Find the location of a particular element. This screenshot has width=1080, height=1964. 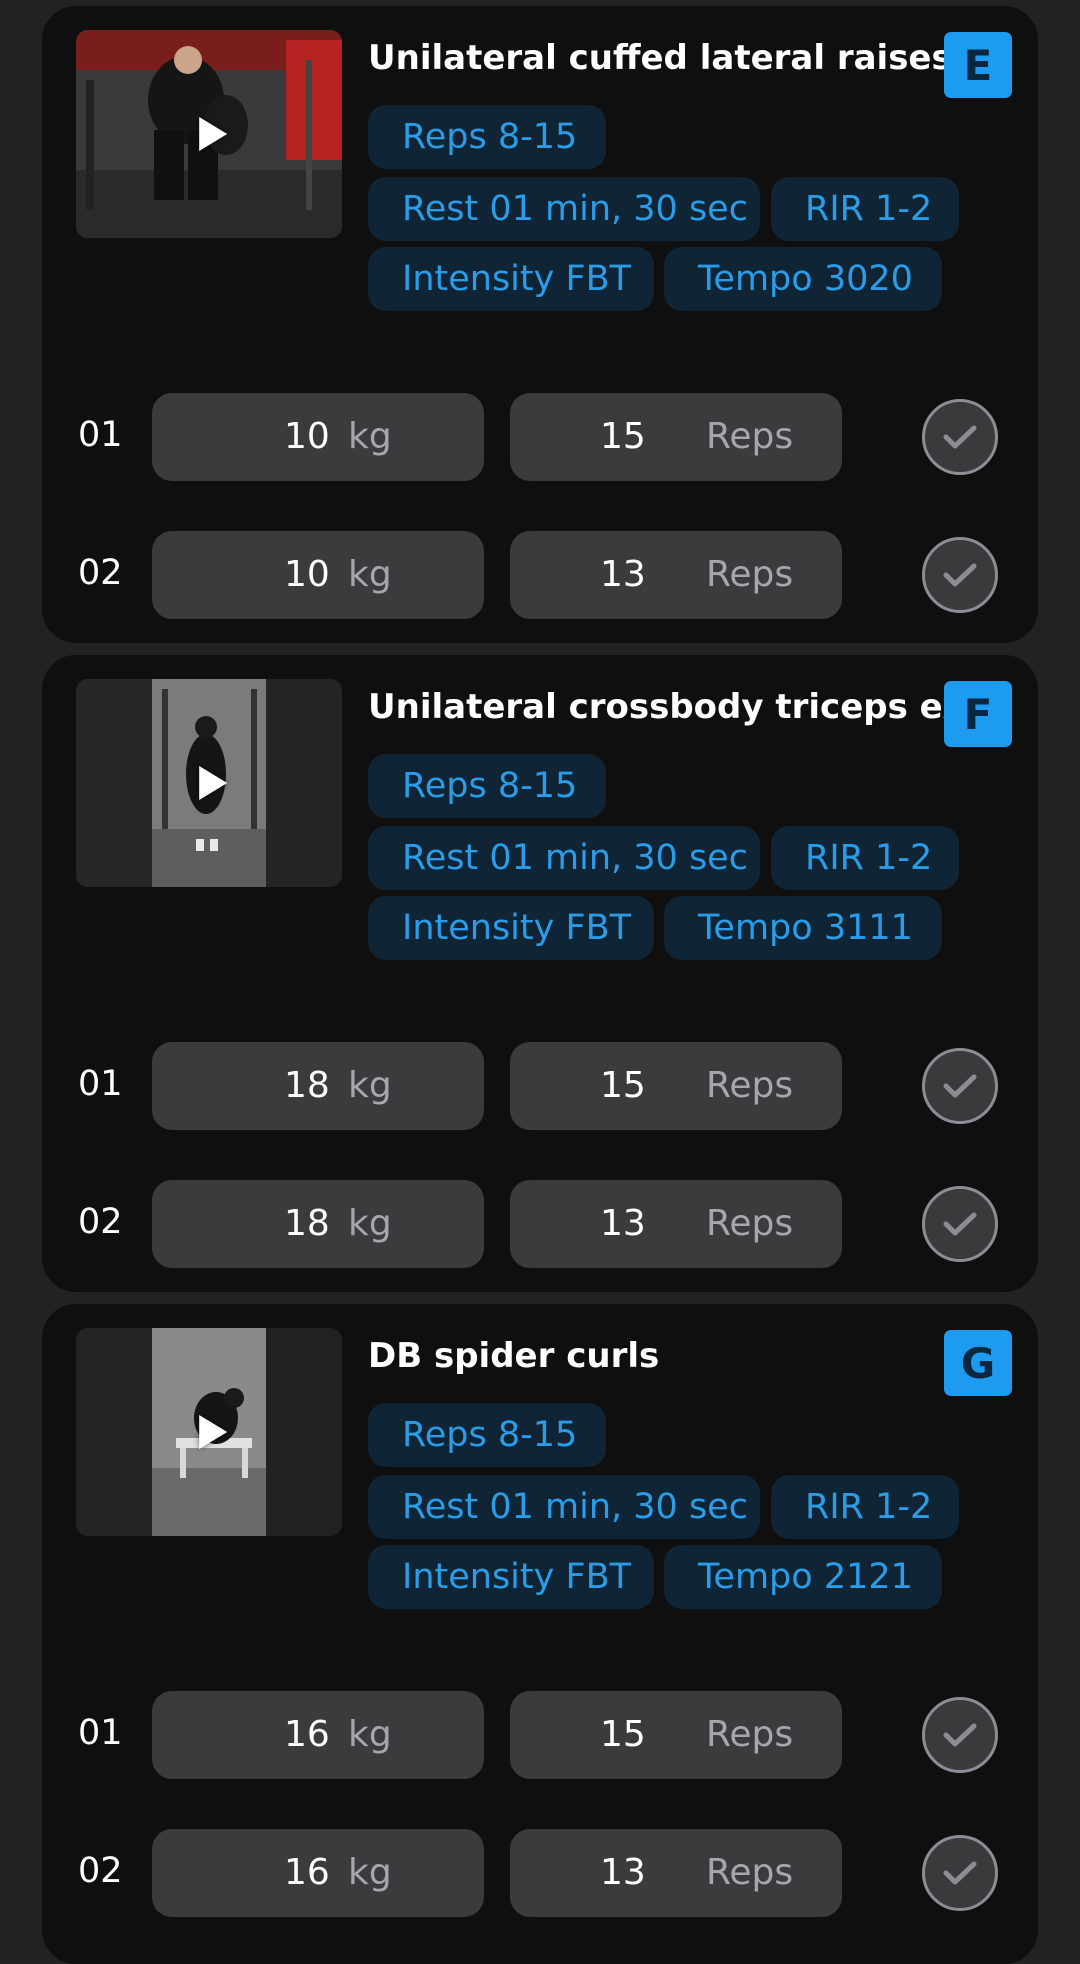

exercise-letter-badge: G is located at coordinates (978, 1363).